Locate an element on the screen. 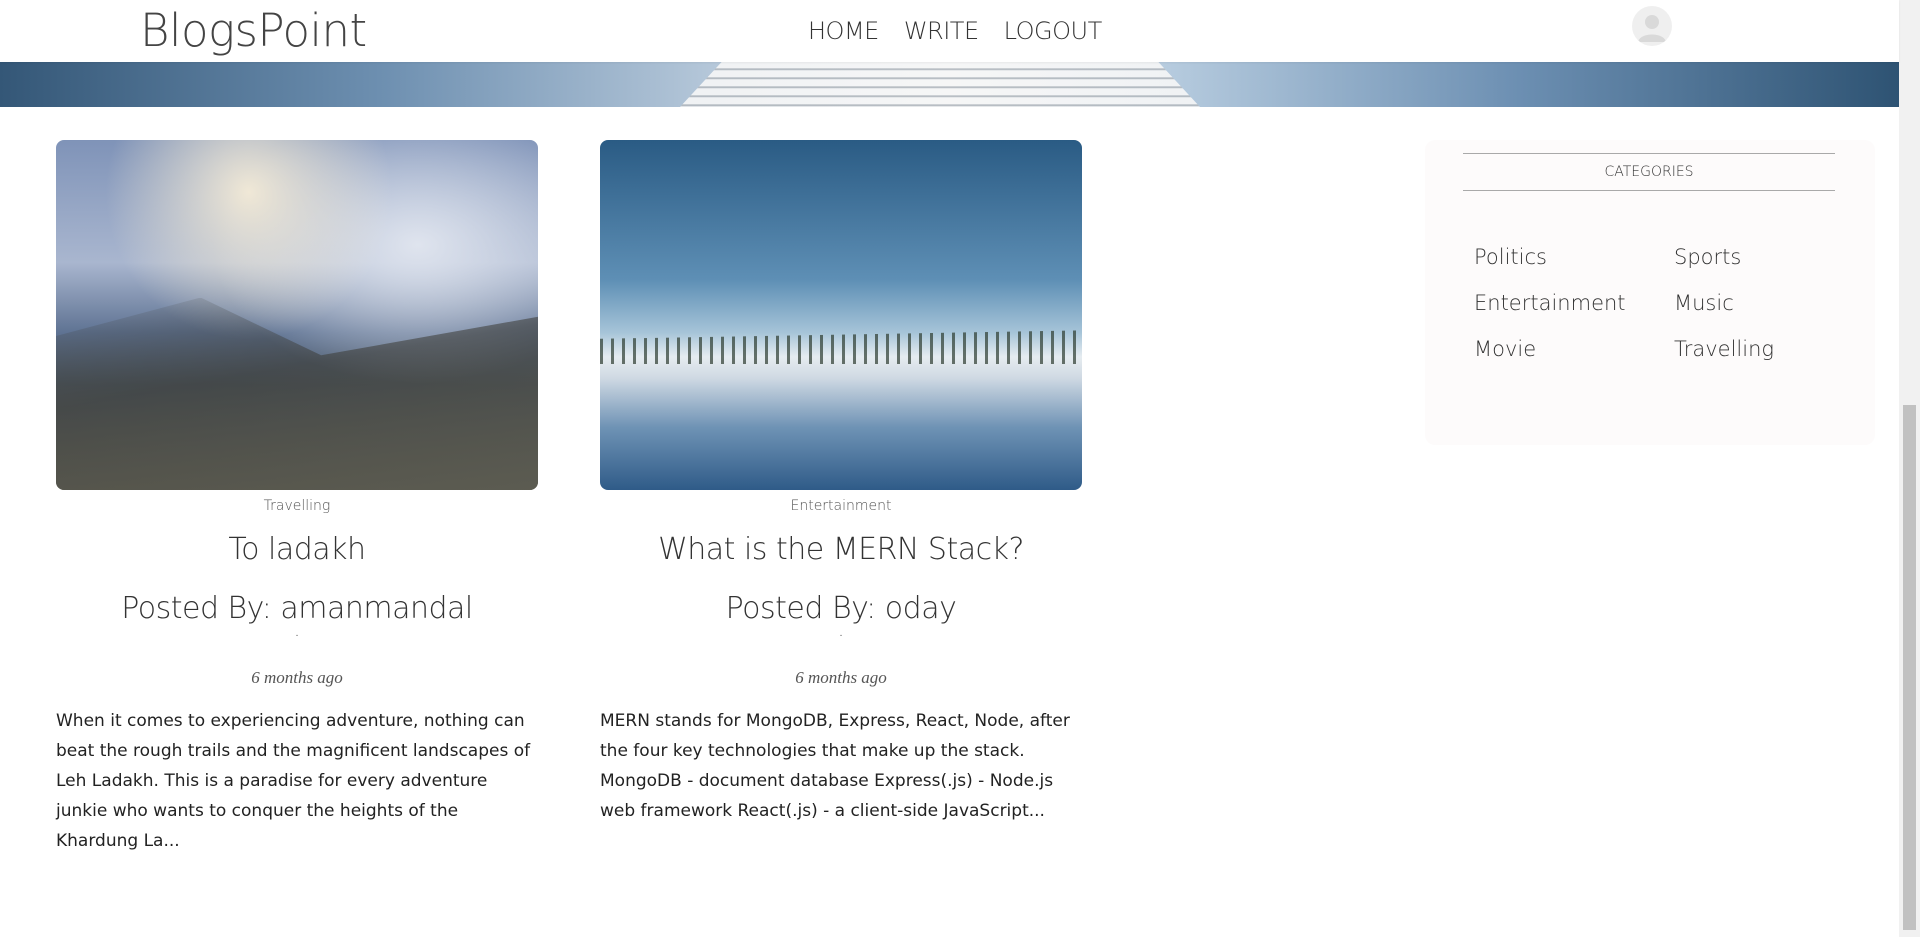  brand-logo: BlogsPoint is located at coordinates (253, 31).